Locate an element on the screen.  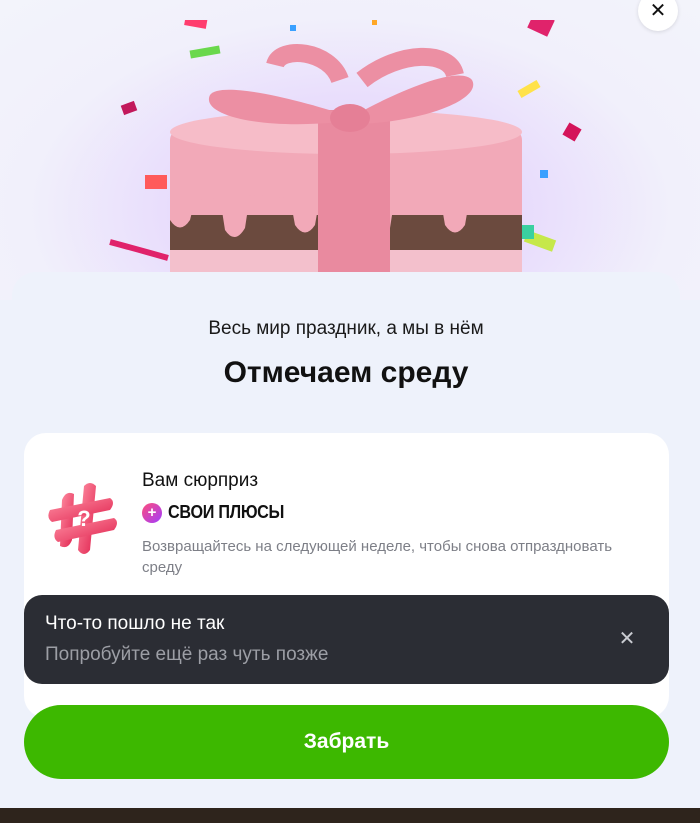
plus-logo-icon: + is located at coordinates (152, 512).